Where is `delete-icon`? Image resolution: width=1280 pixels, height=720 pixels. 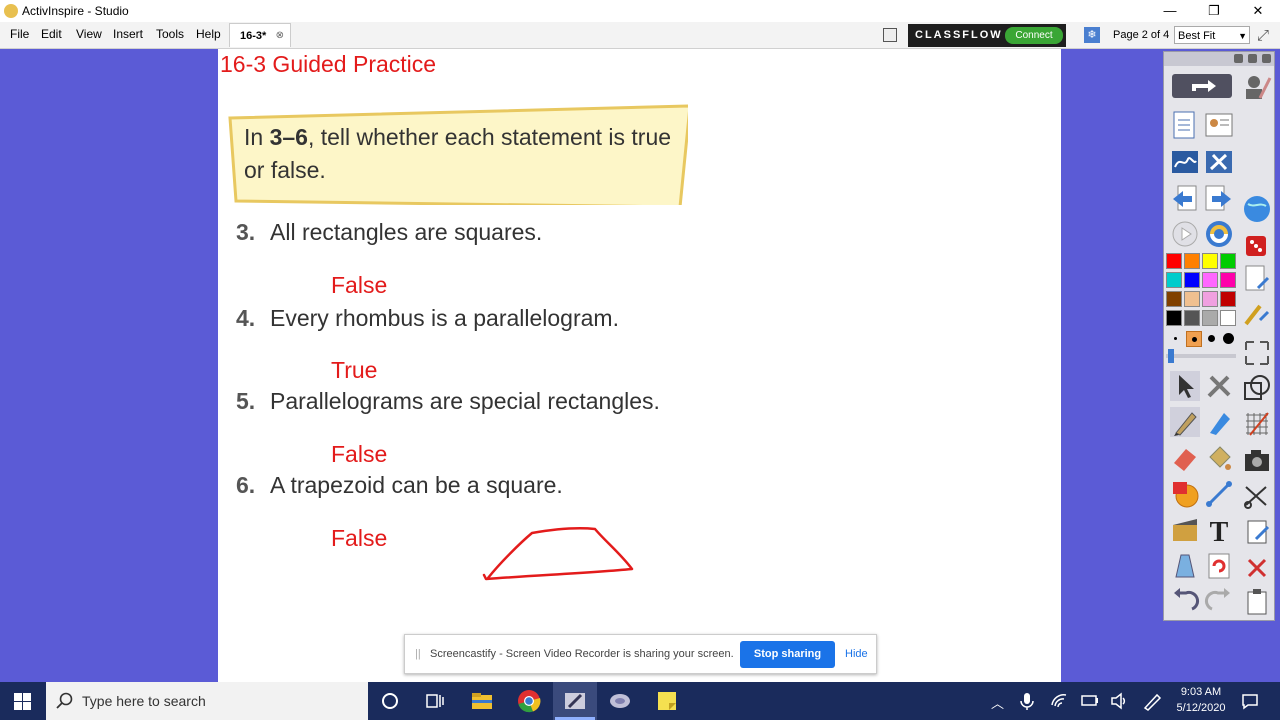
delete-icon is located at coordinates (1257, 568).